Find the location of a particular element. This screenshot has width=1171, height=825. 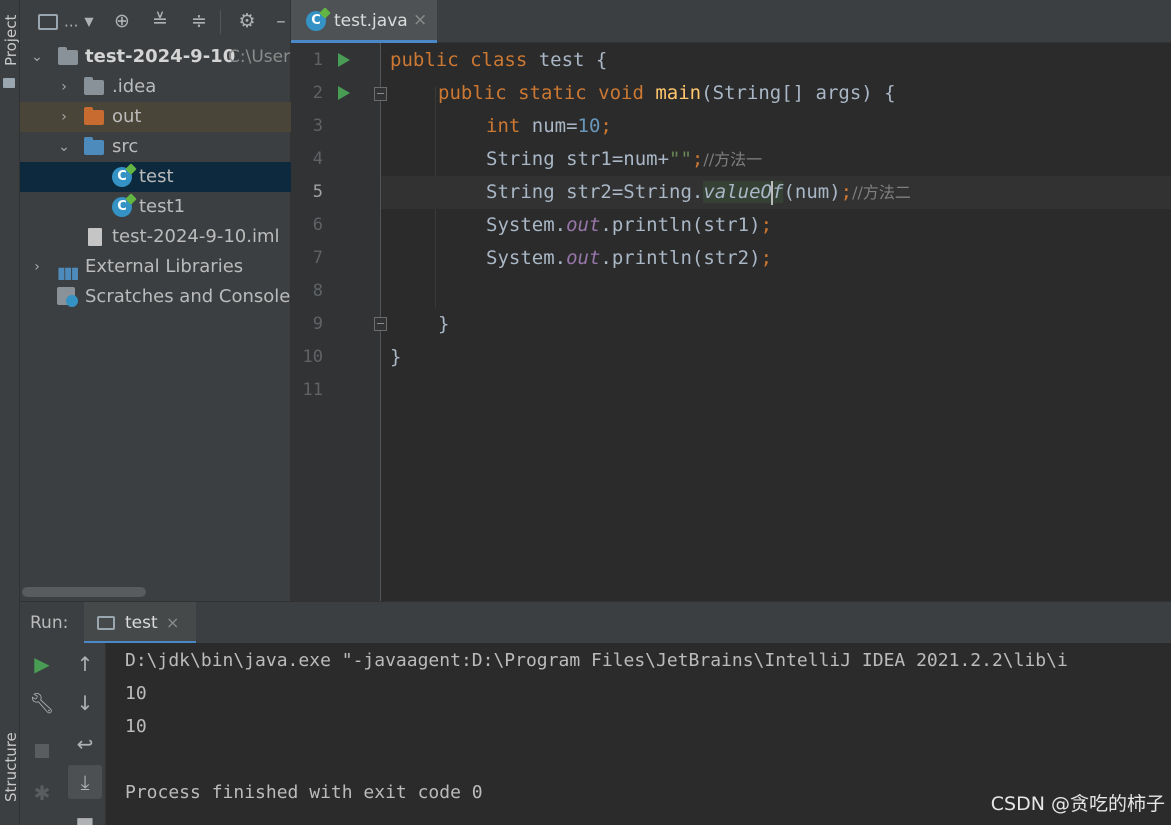

run-panel-header: Run: test × is located at coordinates (595, 622).